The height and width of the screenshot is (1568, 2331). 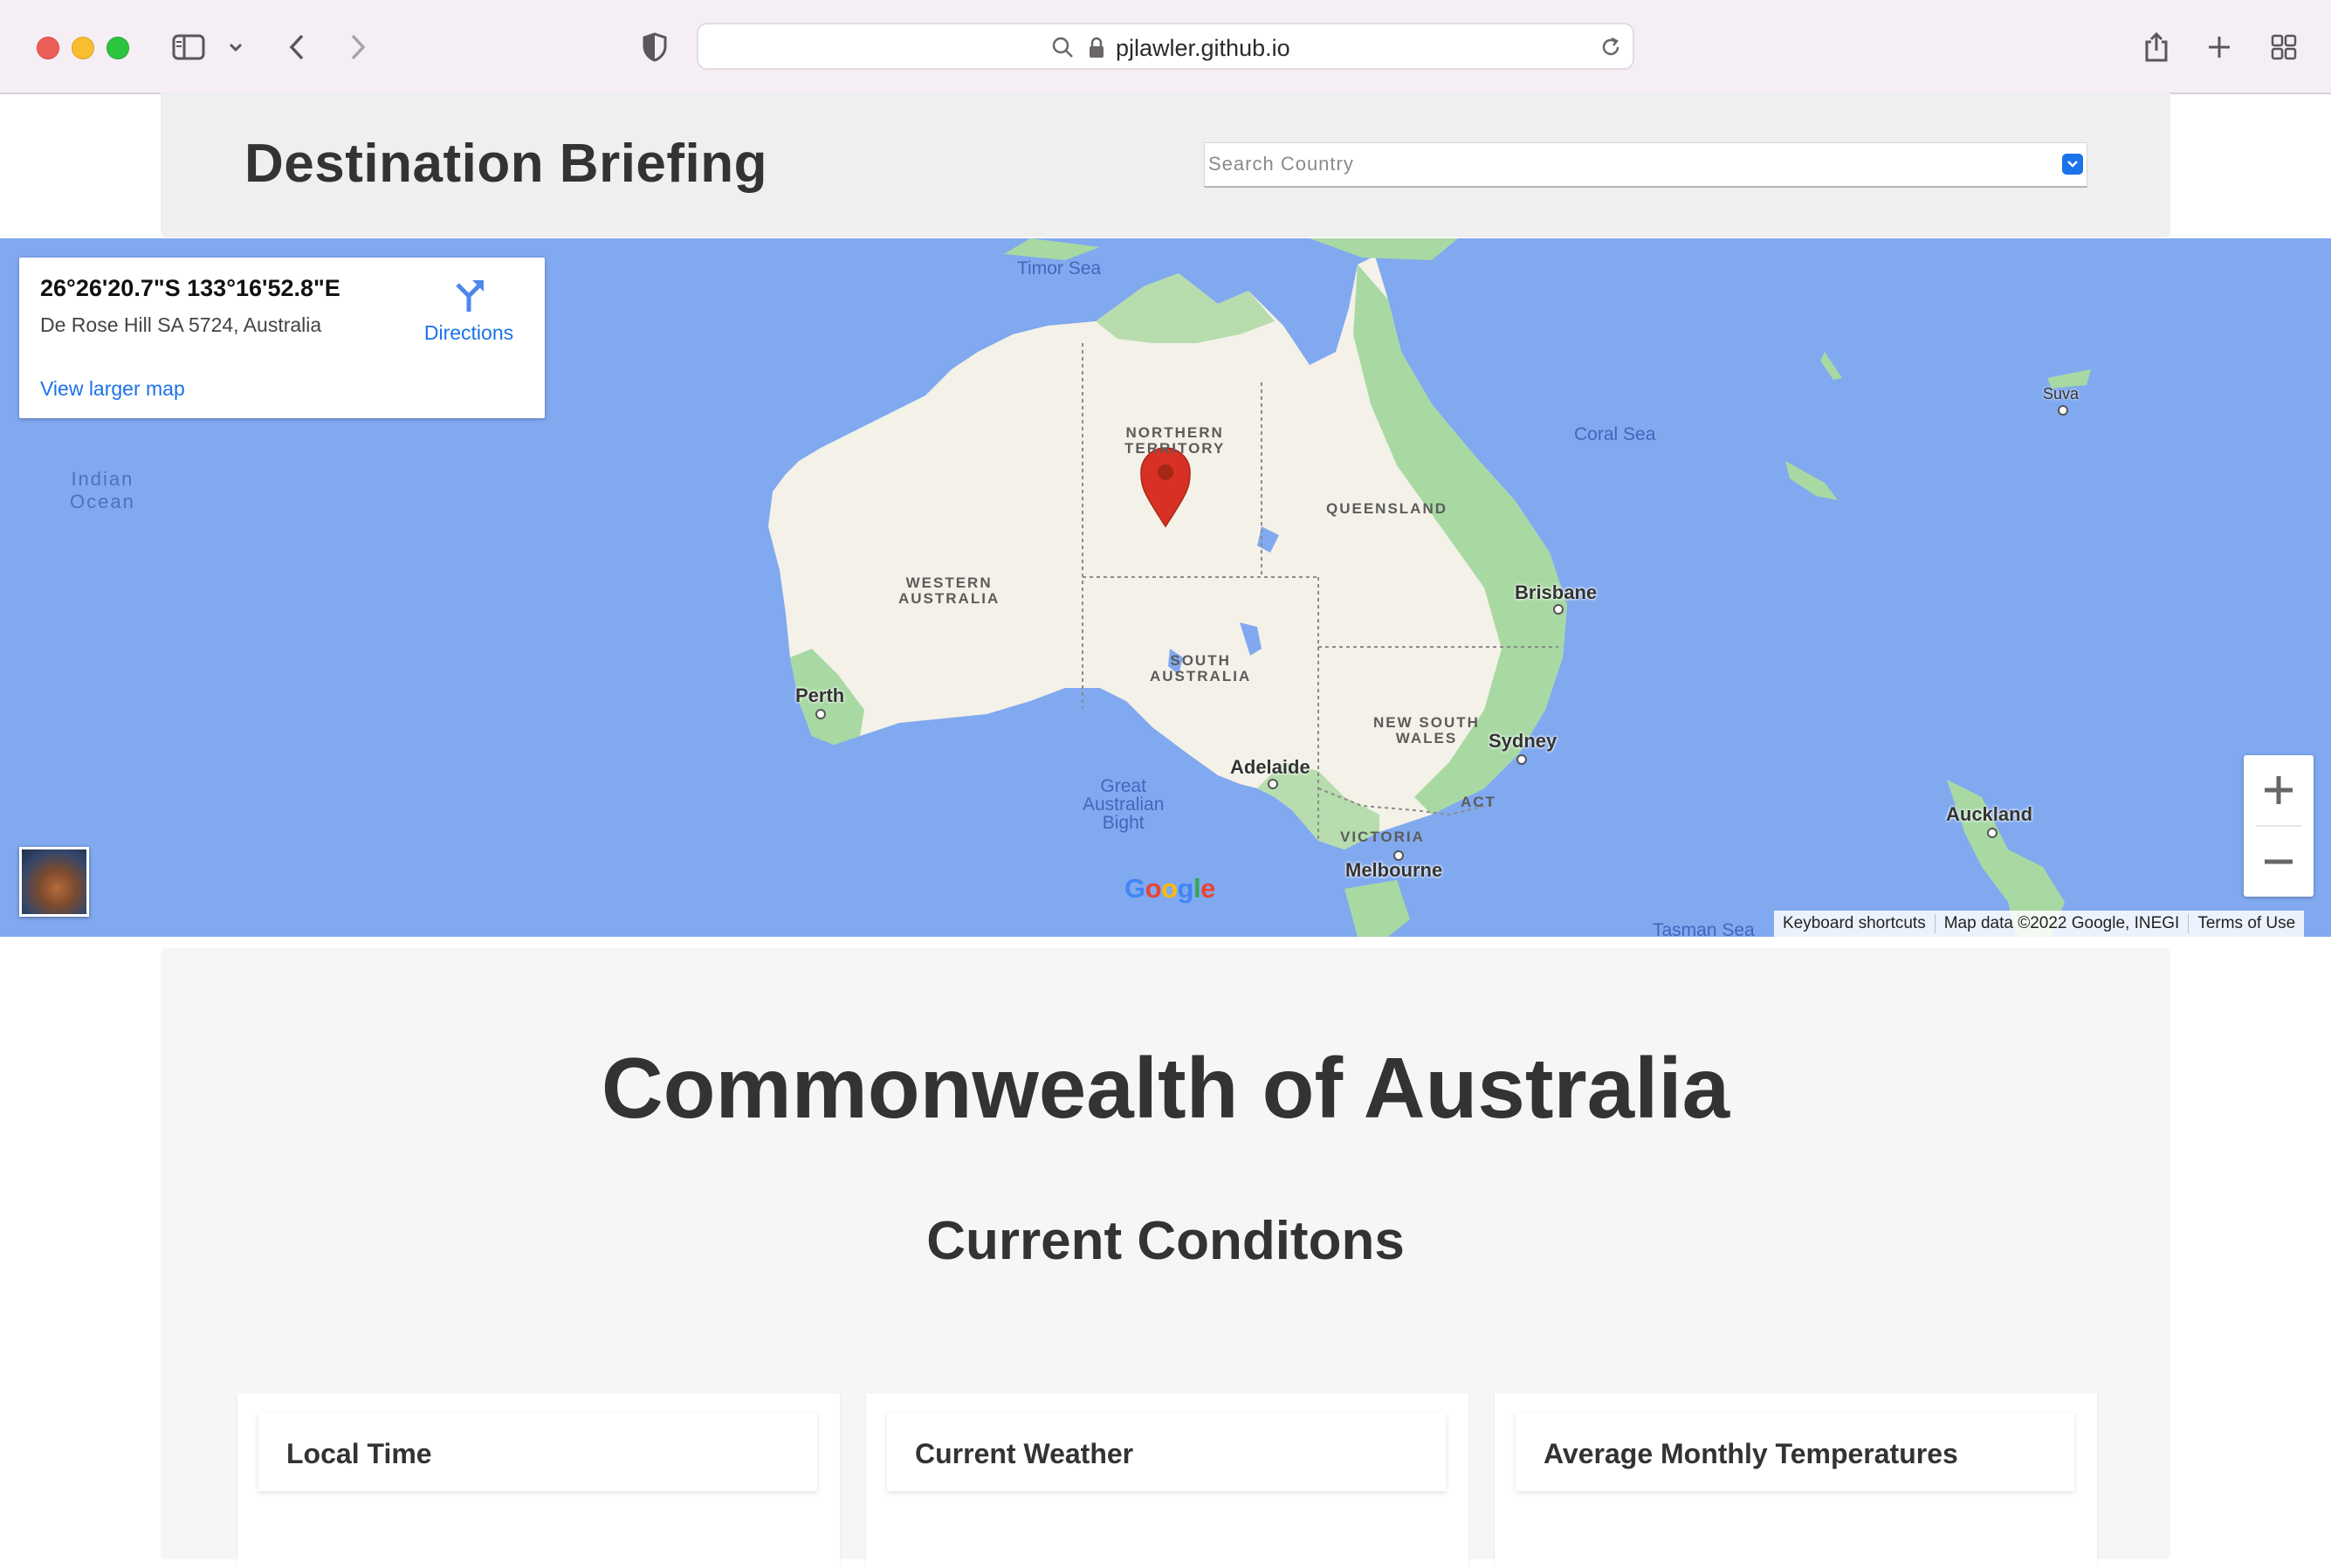 What do you see at coordinates (2063, 923) in the screenshot?
I see `map-data-text: Map data ©2022 Google, INEGI` at bounding box center [2063, 923].